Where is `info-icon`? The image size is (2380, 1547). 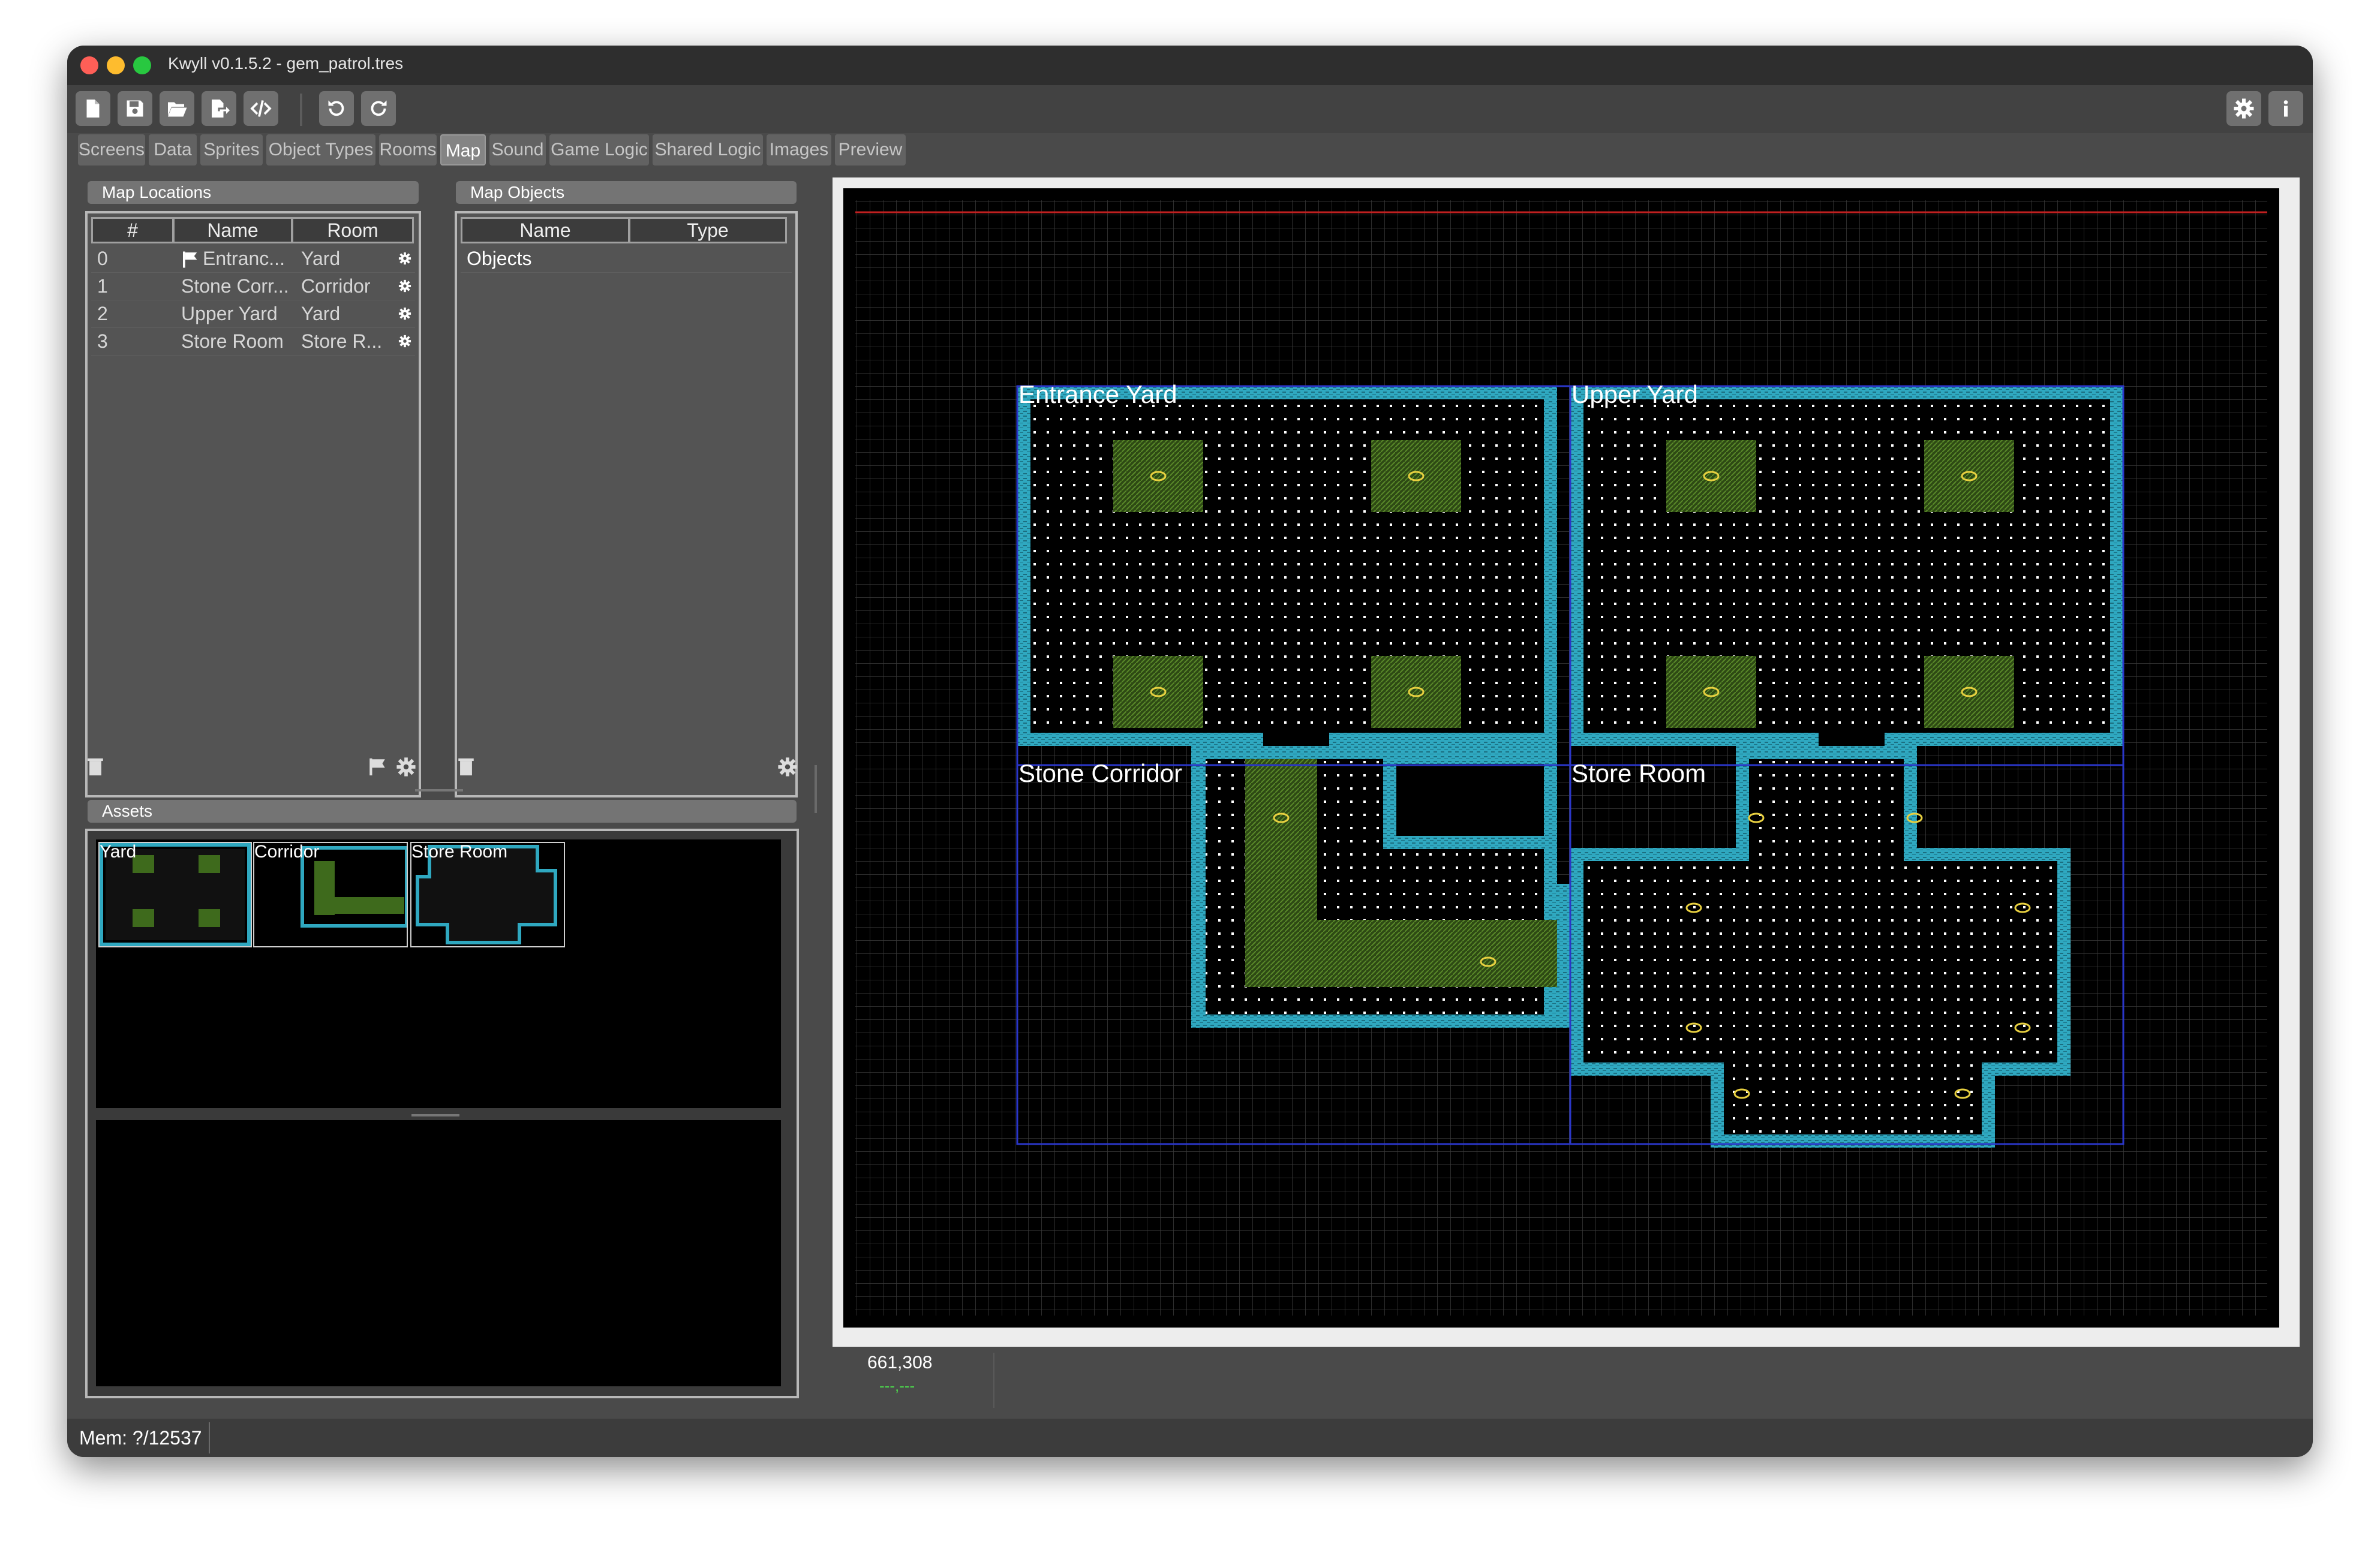
info-icon is located at coordinates (2285, 109).